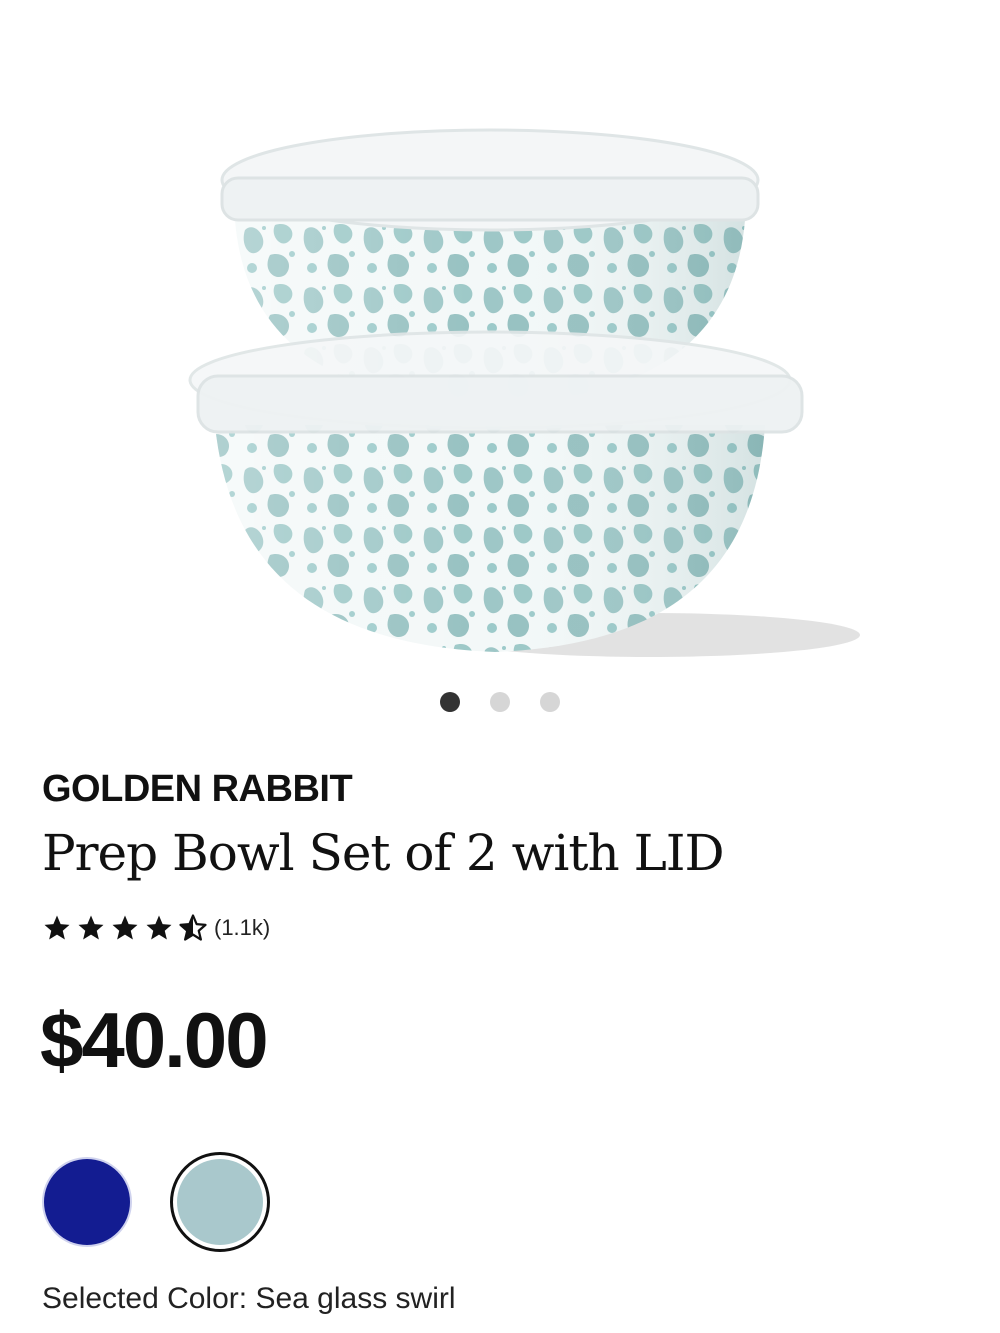 Image resolution: width=1000 pixels, height=1333 pixels. I want to click on product-title: Prep Bowl Set of 2 with LID, so click(383, 853).